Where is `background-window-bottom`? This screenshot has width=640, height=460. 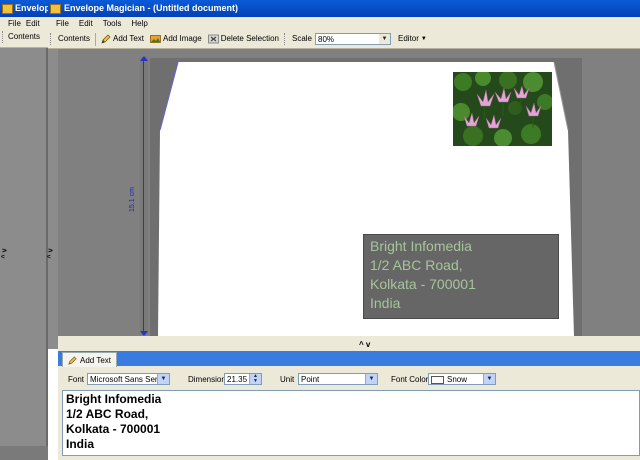
background-window-bottom is located at coordinates (24, 453).